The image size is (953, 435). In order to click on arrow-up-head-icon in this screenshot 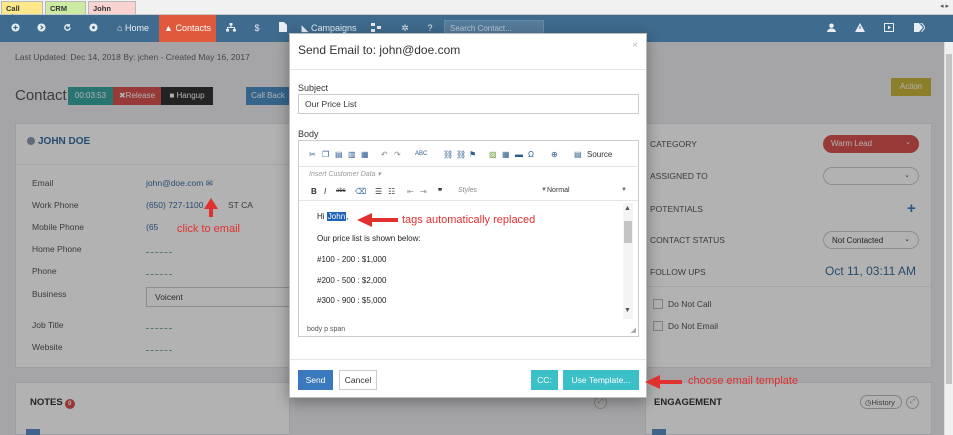, I will do `click(211, 203)`.